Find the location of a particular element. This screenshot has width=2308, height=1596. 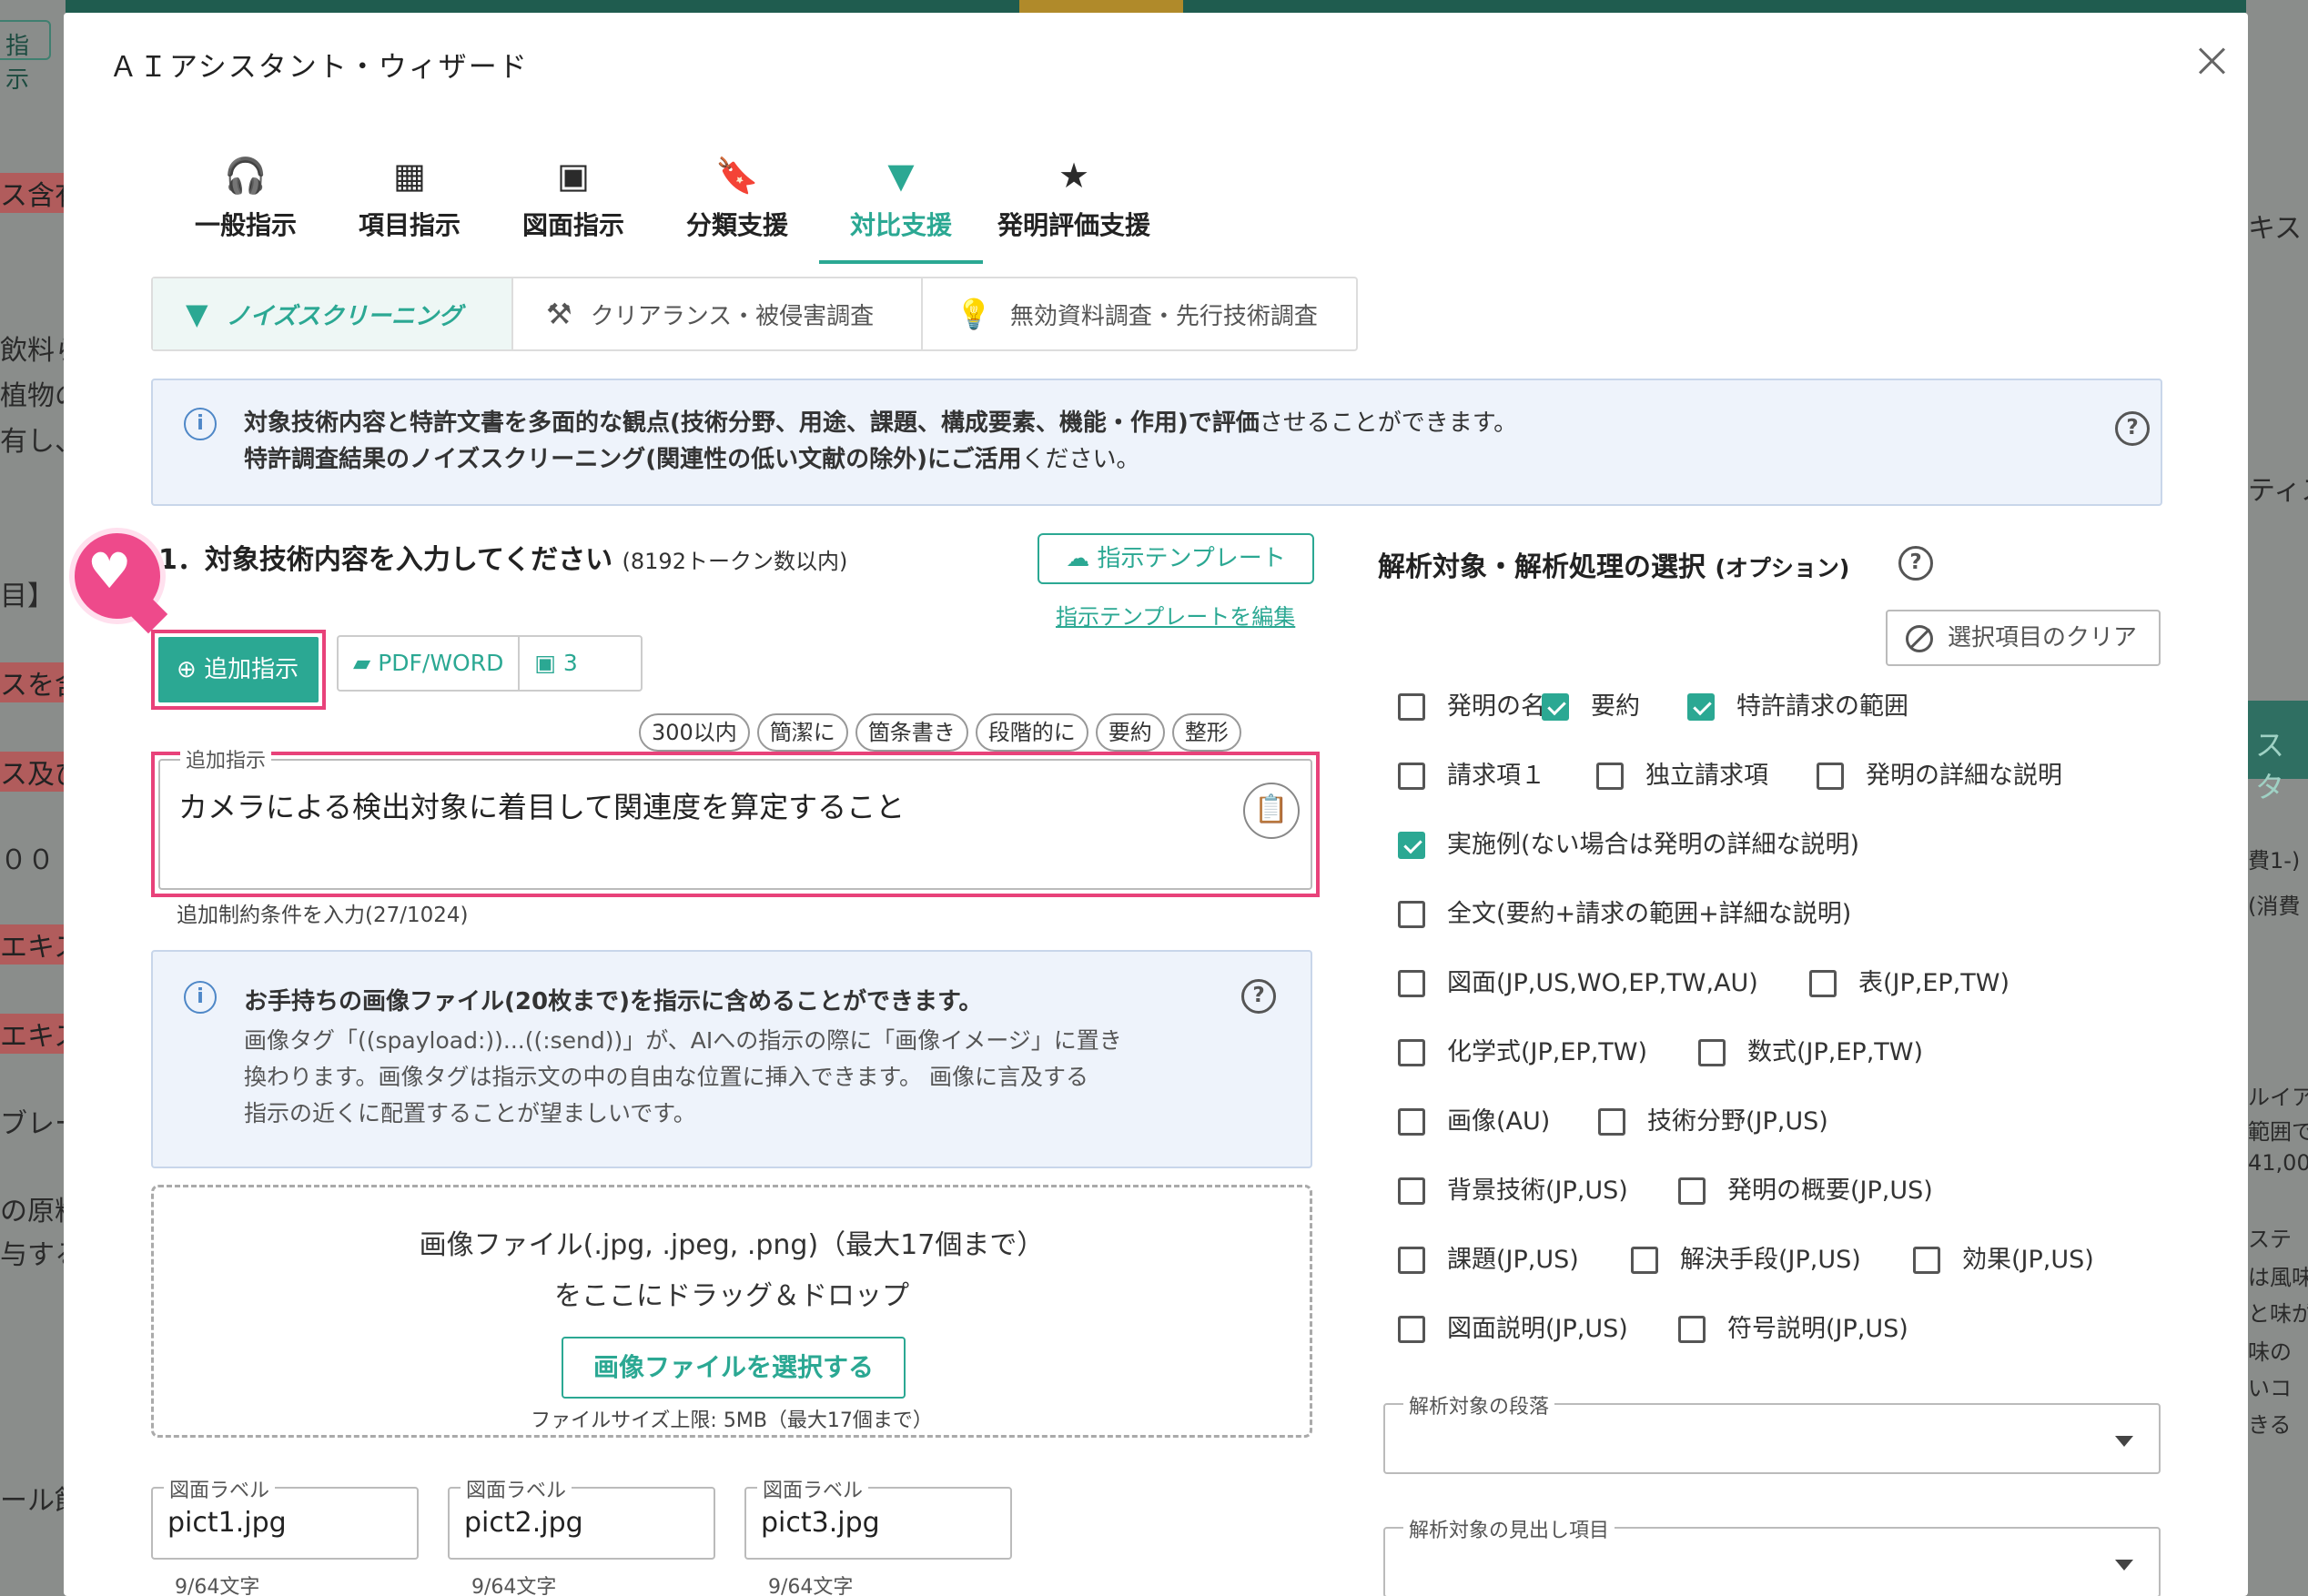

background-text: 費1-) is located at coordinates (2274, 861).